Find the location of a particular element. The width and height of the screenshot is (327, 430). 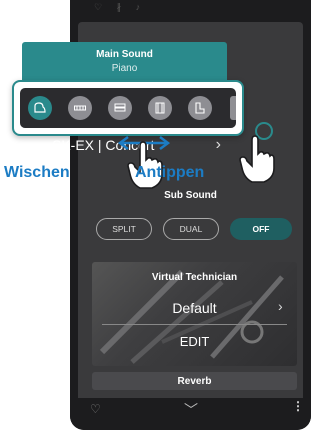

category-selector is located at coordinates (128, 108).